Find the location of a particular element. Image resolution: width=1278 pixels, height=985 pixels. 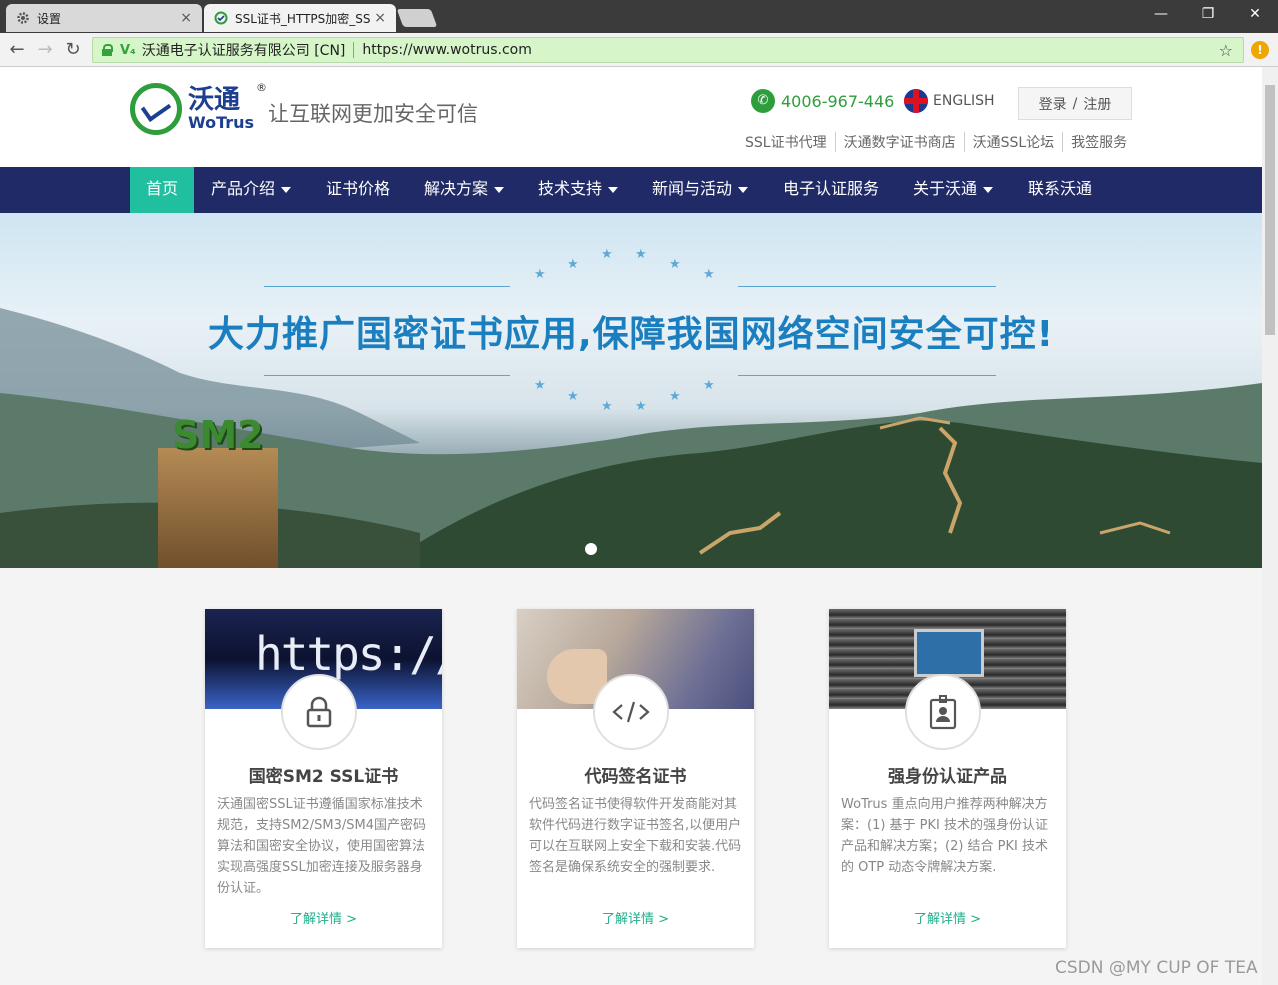

nav-label: 解决方案 is located at coordinates (456, 188).